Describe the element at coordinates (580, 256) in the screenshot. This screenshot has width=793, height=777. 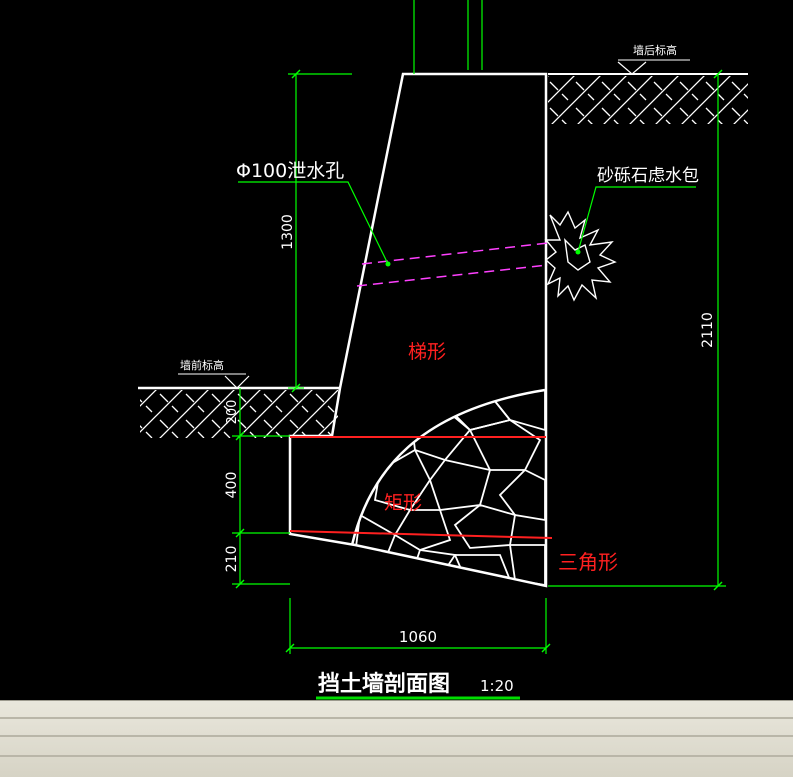
I see `gravel-filter-symbol` at that location.